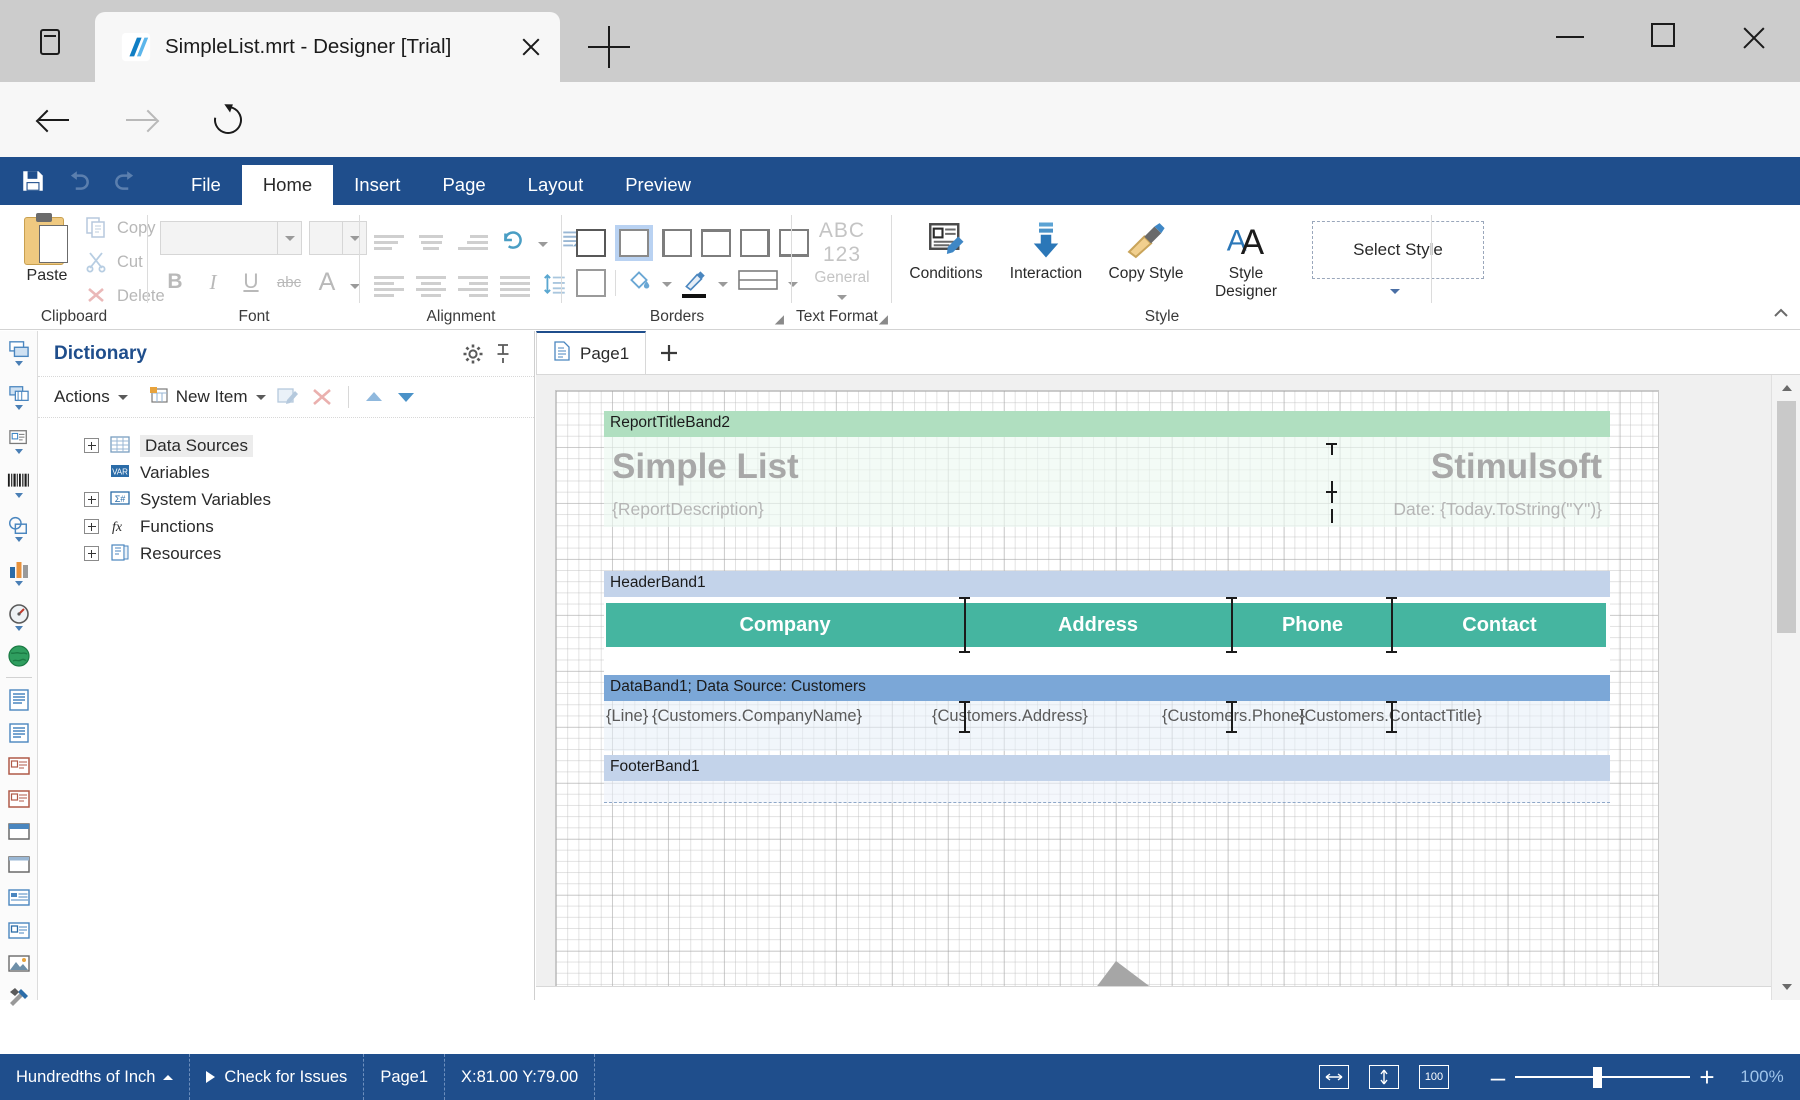  Describe the element at coordinates (1312, 625) in the screenshot. I see `header-cell-phone: Phone` at that location.